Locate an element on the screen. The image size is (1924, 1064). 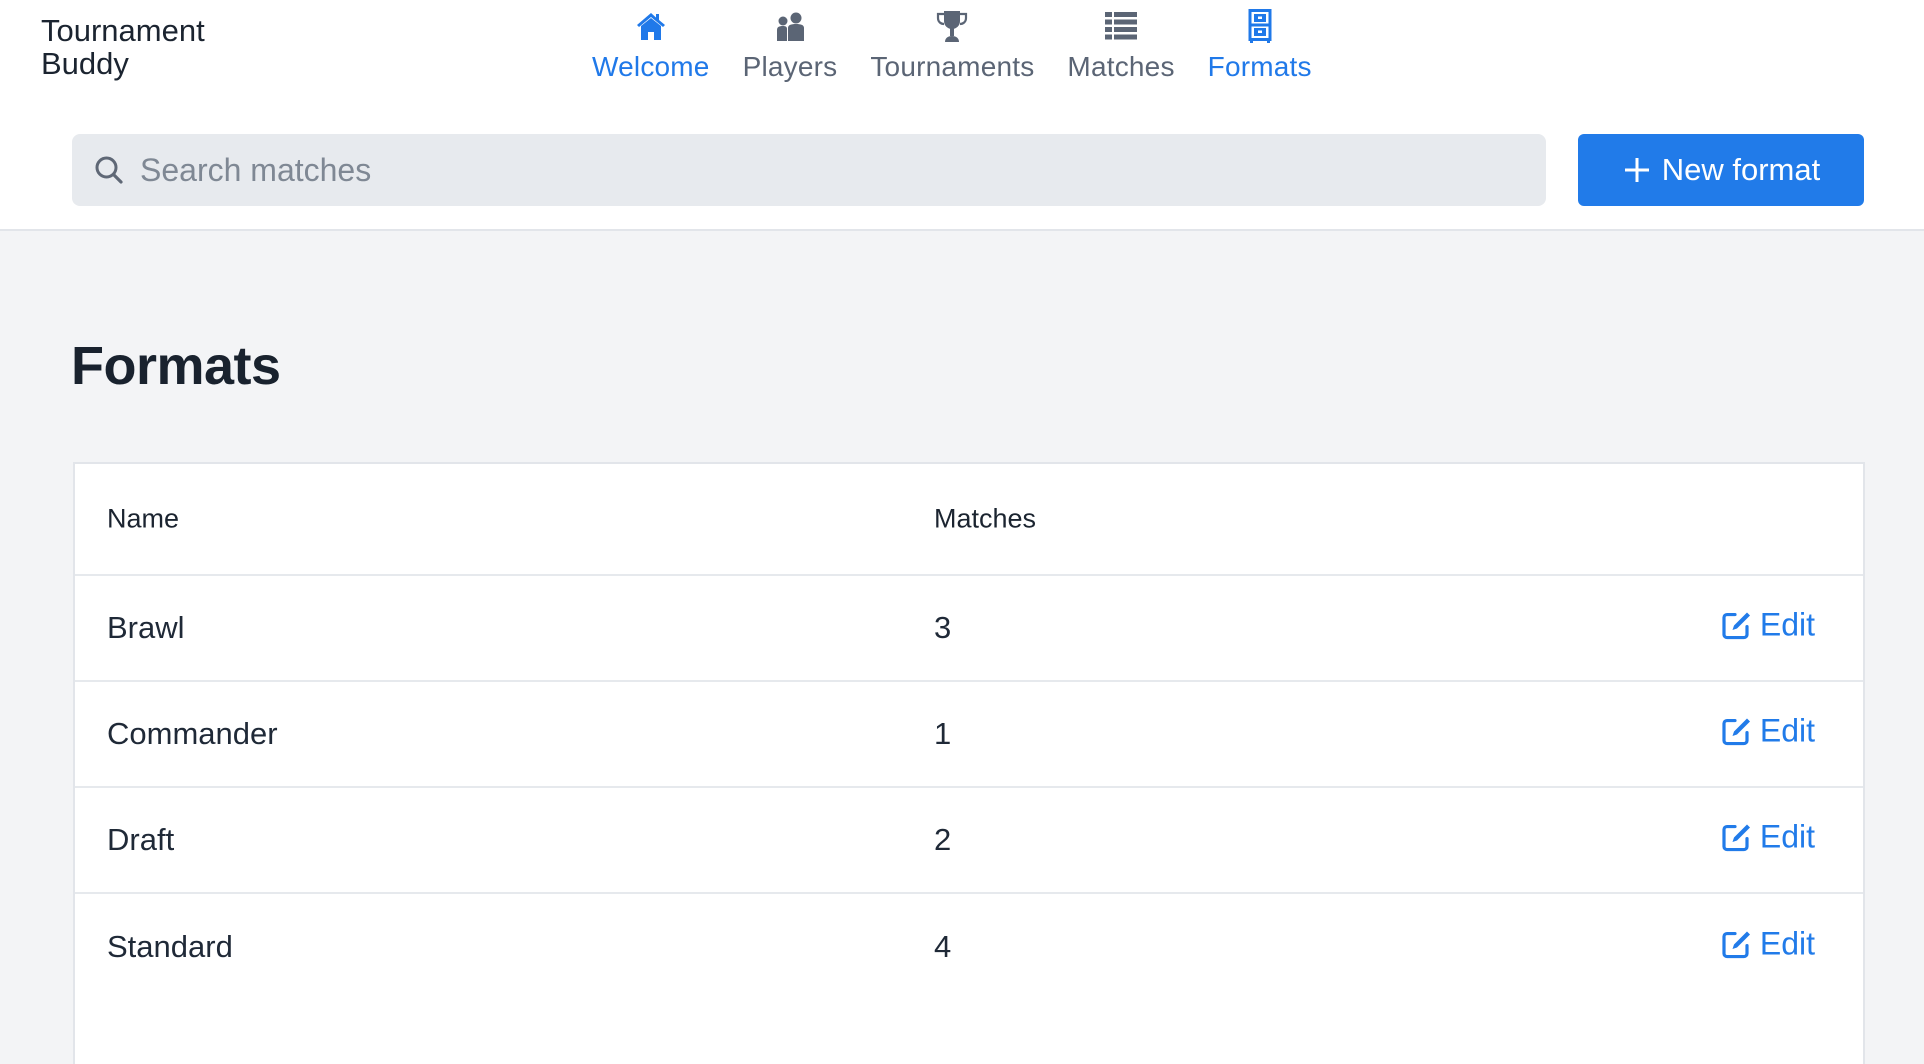
nav-item-welcome: Welcome is located at coordinates (651, 46).